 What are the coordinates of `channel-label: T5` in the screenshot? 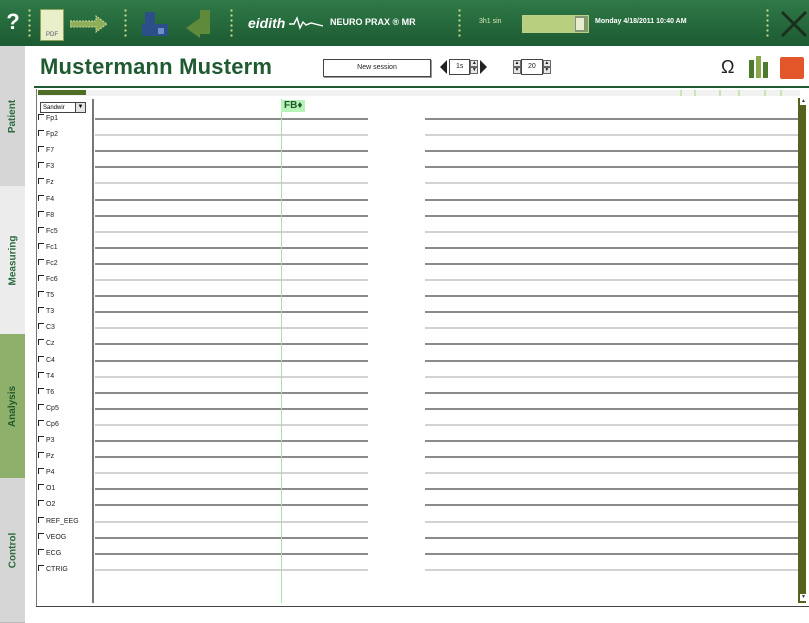 It's located at (46, 295).